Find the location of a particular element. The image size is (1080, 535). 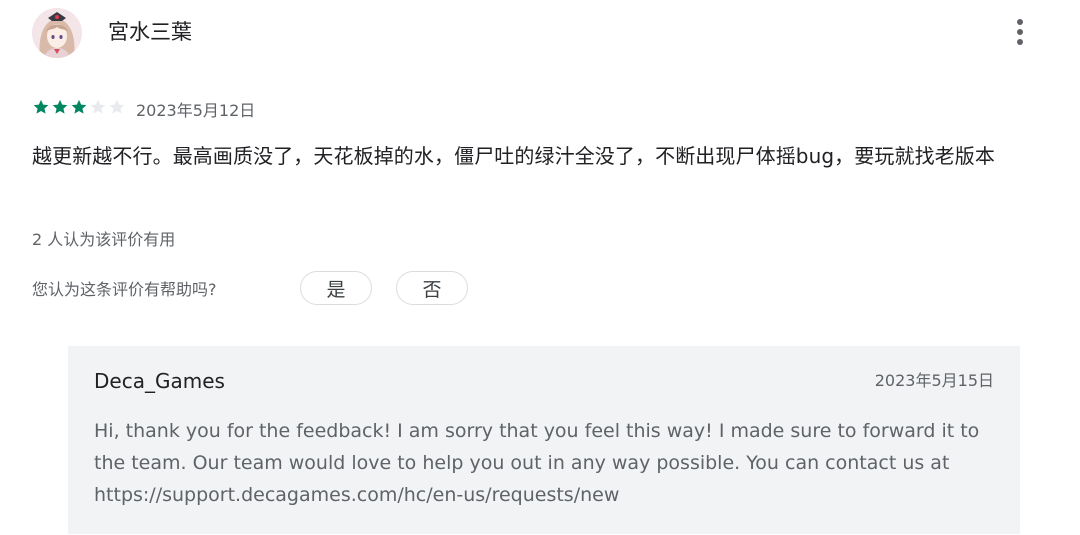

more-vert-icon is located at coordinates (1020, 32).